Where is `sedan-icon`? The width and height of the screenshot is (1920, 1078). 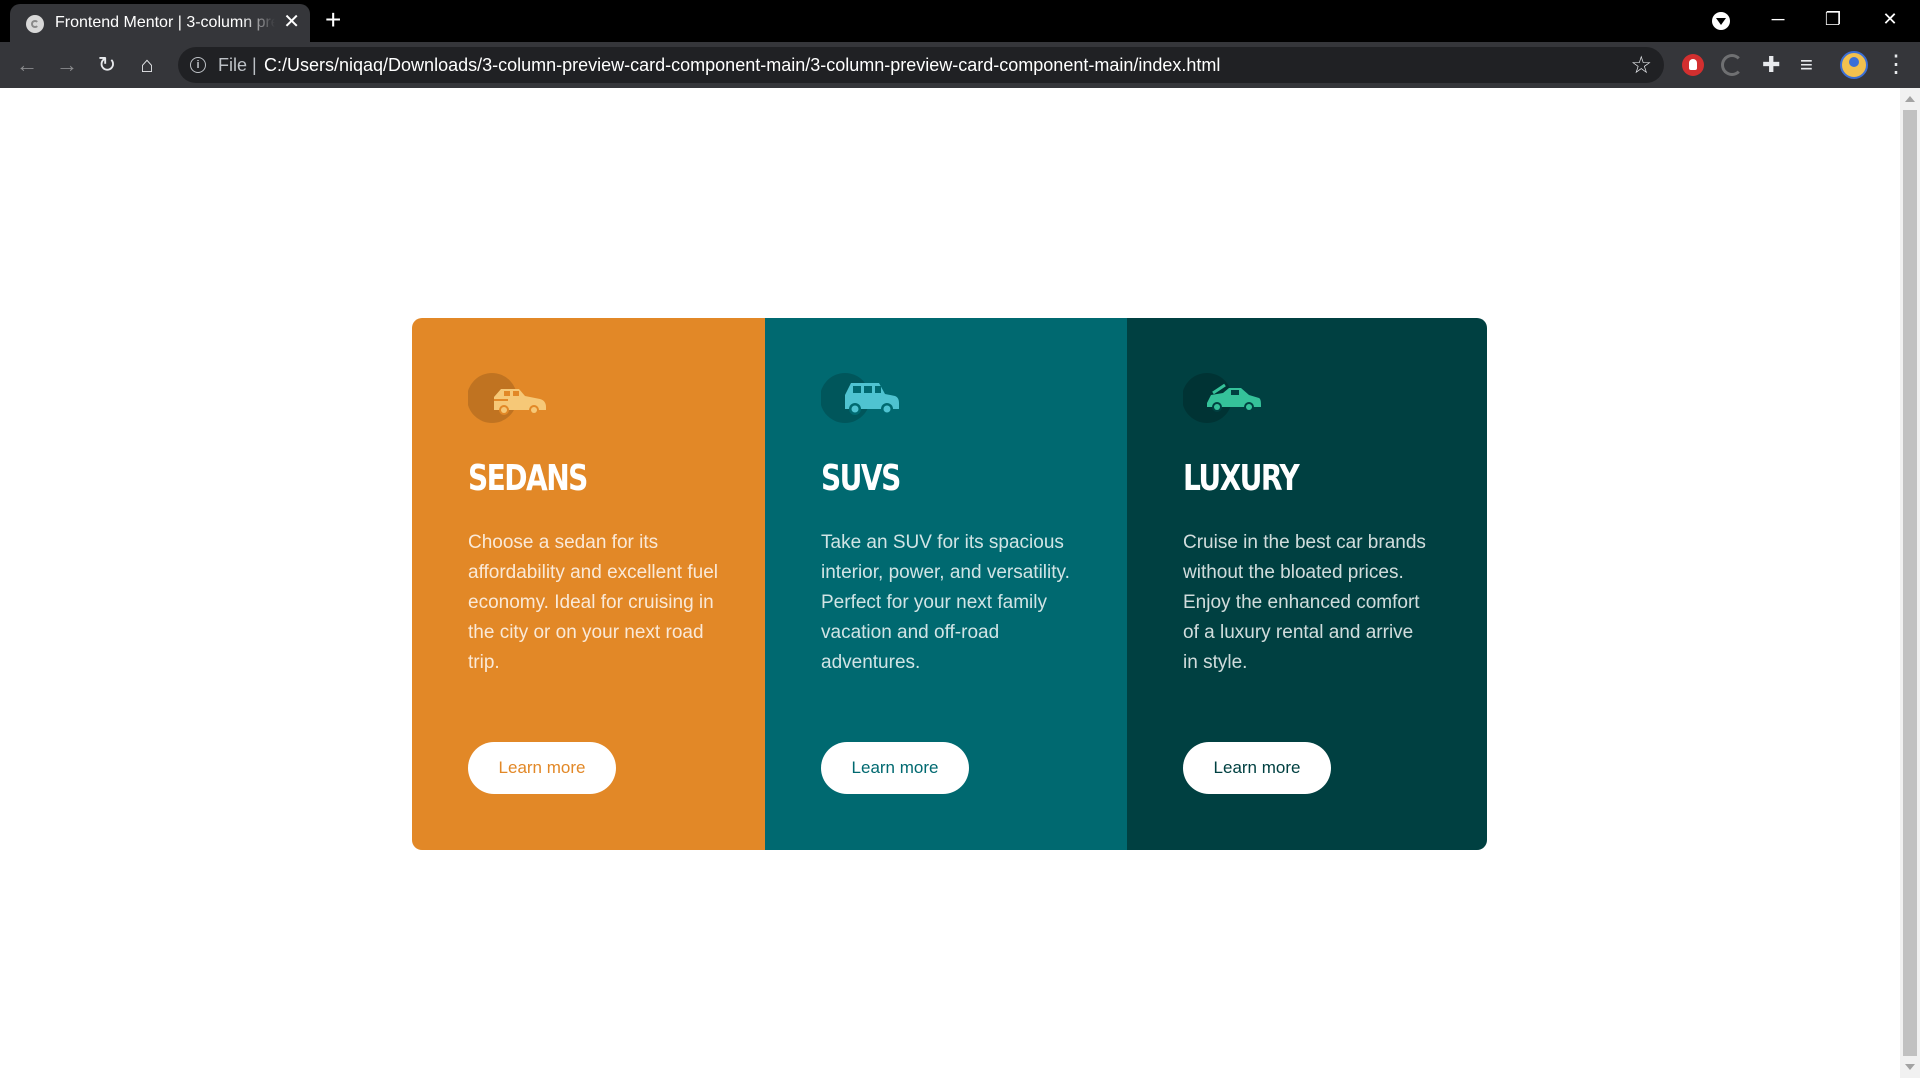 sedan-icon is located at coordinates (507, 398).